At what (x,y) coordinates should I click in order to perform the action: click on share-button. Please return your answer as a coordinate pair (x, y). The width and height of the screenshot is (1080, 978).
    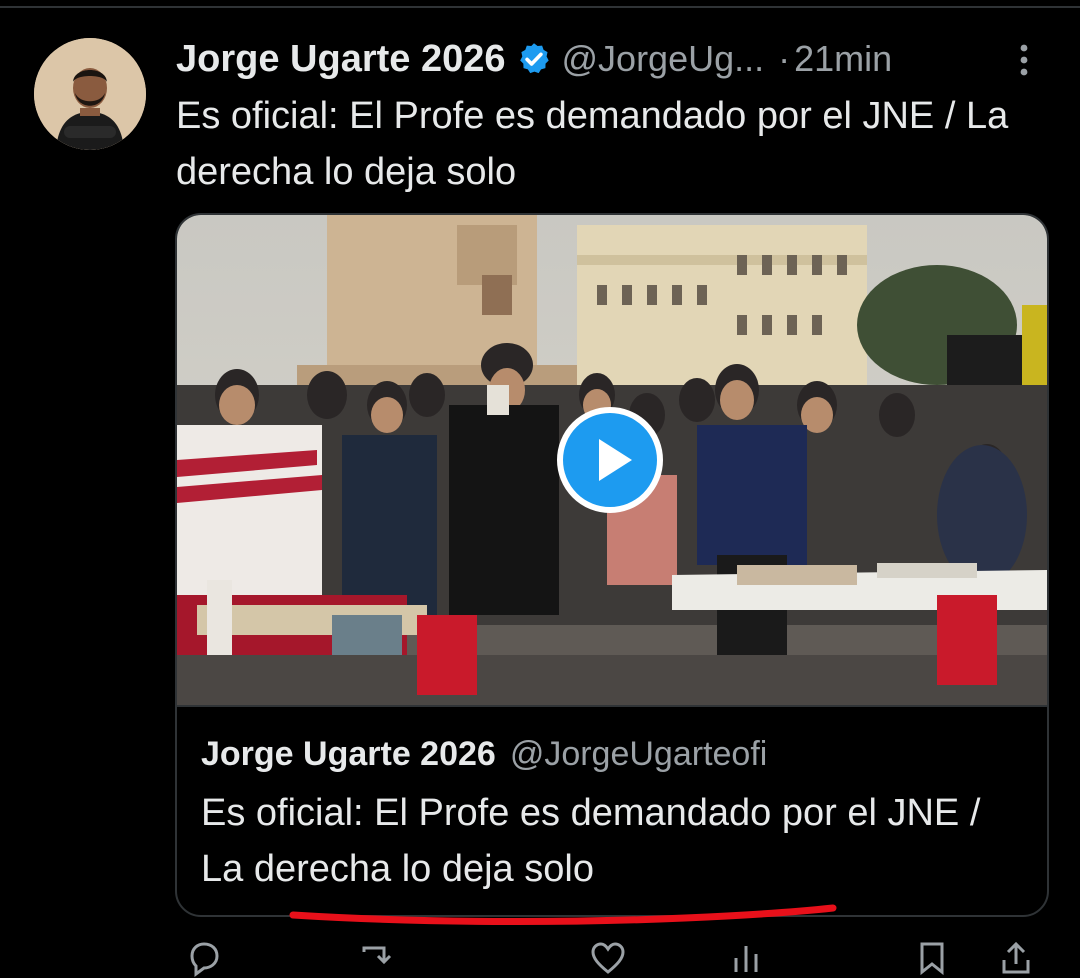
    Looking at the image, I should click on (1016, 958).